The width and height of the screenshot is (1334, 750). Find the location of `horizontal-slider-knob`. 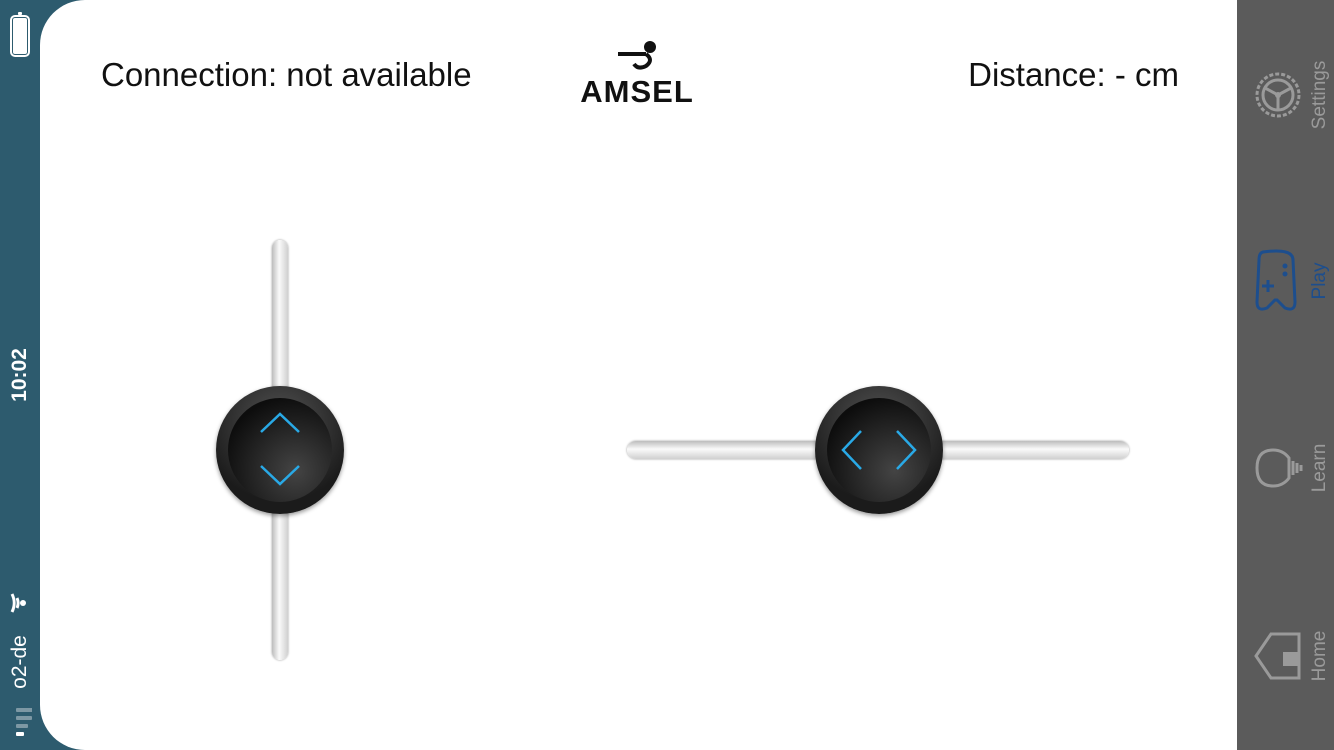

horizontal-slider-knob is located at coordinates (879, 450).